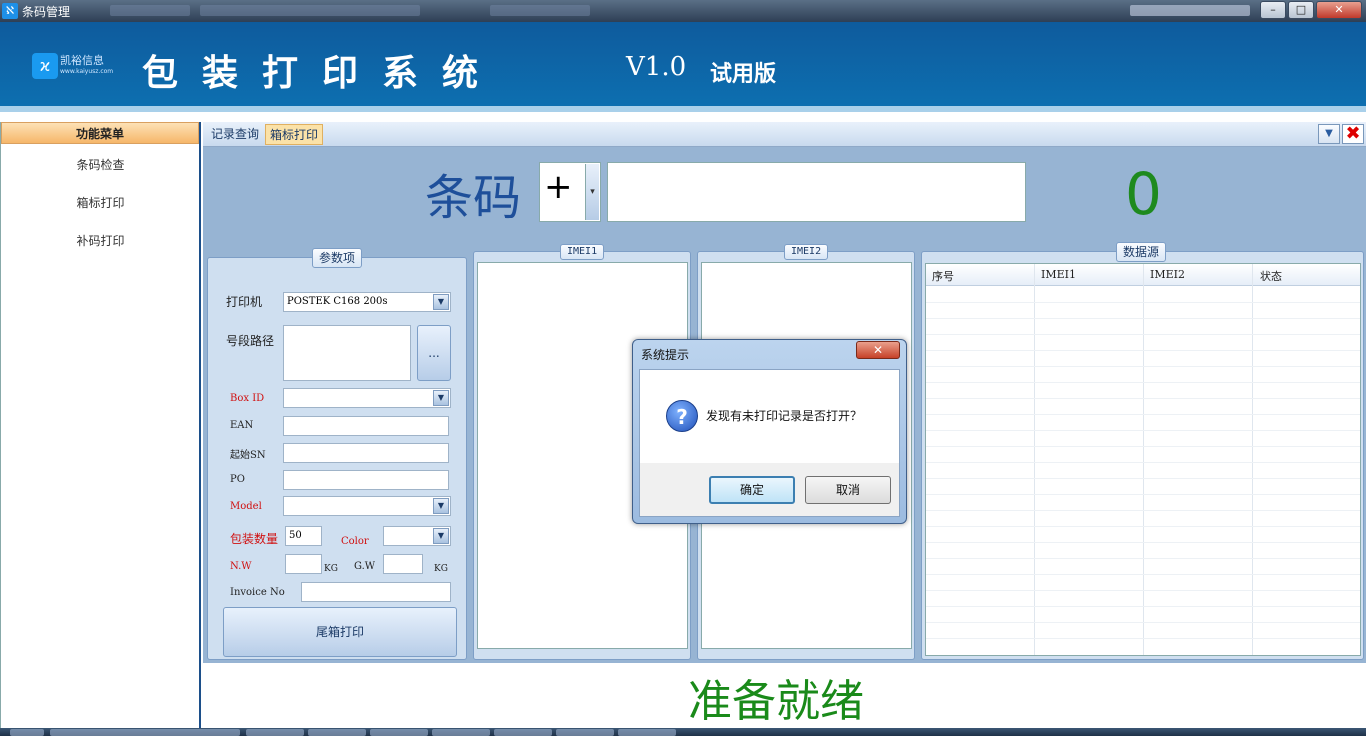  Describe the element at coordinates (46, 12) in the screenshot. I see `window-title: 条码管理` at that location.